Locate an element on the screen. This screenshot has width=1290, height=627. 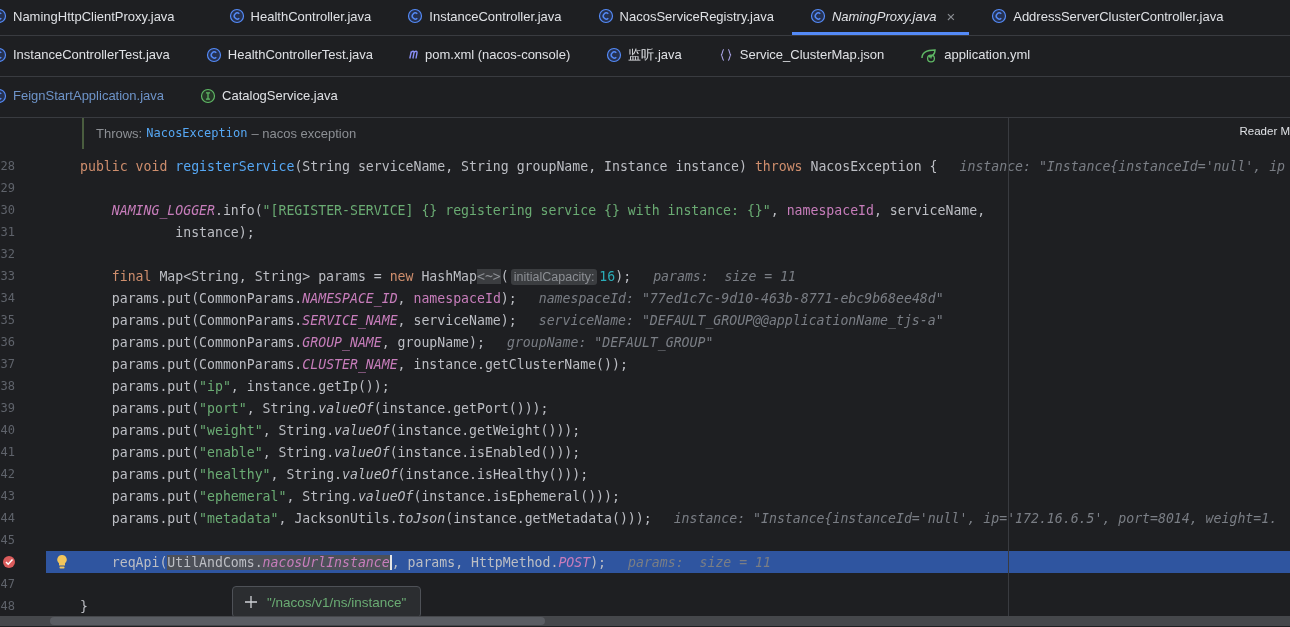
line-number: 34 is located at coordinates (7, 298).